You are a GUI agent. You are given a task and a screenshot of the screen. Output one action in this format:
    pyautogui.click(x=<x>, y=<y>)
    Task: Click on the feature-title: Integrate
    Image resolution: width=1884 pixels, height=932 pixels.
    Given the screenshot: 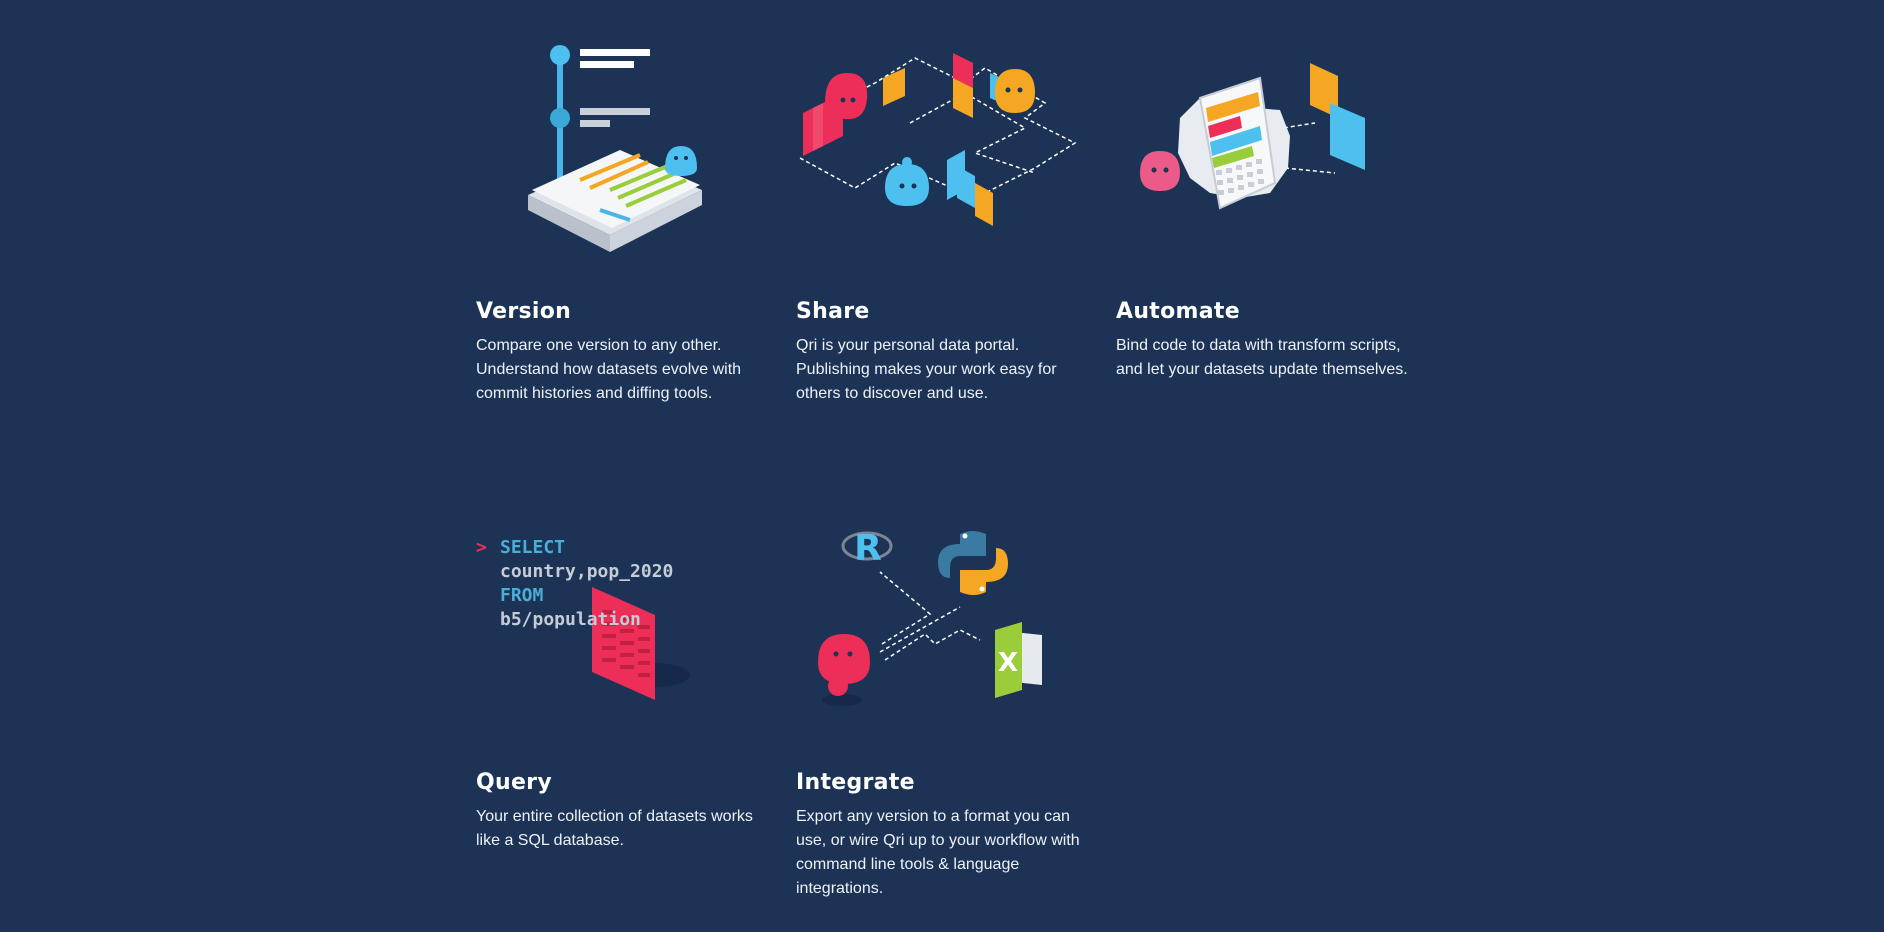 What is the action you would take?
    pyautogui.click(x=855, y=782)
    